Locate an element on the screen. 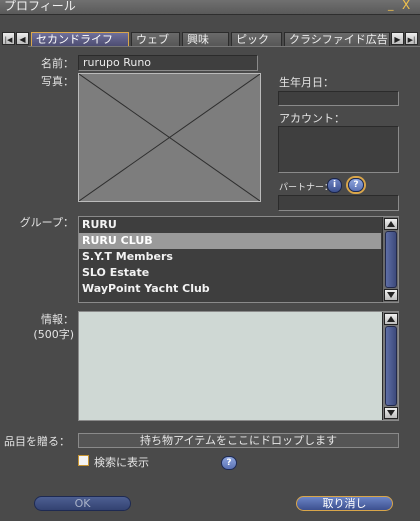 Image resolution: width=420 pixels, height=521 pixels. give-item-label: 品目を贈る： is located at coordinates (37, 441).